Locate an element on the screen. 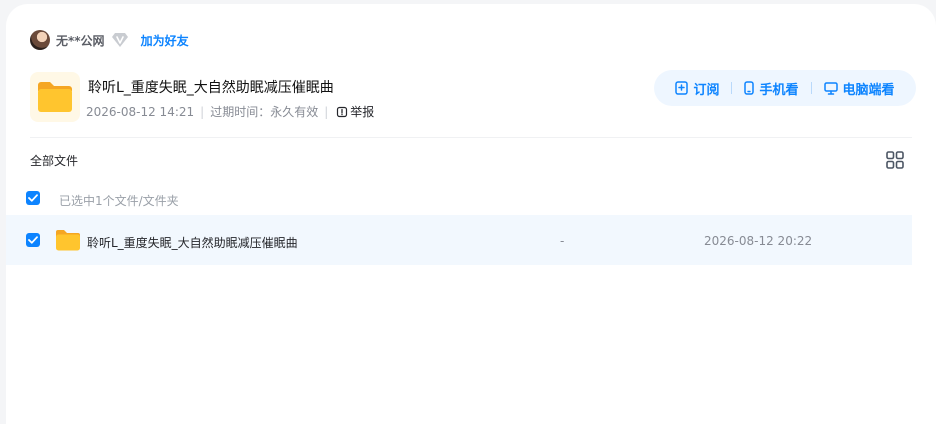 Image resolution: width=936 pixels, height=424 pixels. table-row: 聆听L_重度失眠_大自然助眠减压催眠曲 - 2026-08-12 20:22 is located at coordinates (459, 240).